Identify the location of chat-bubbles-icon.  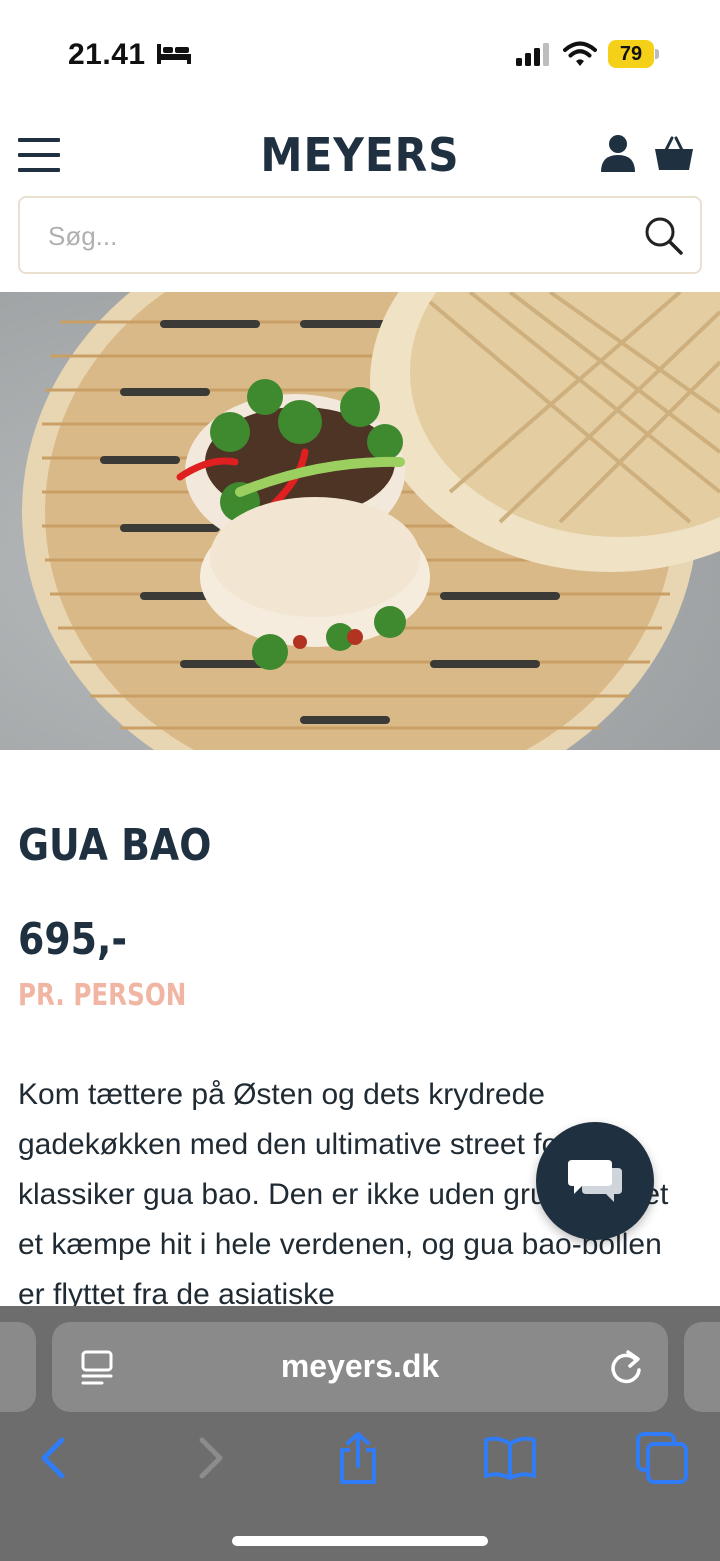
(595, 1181).